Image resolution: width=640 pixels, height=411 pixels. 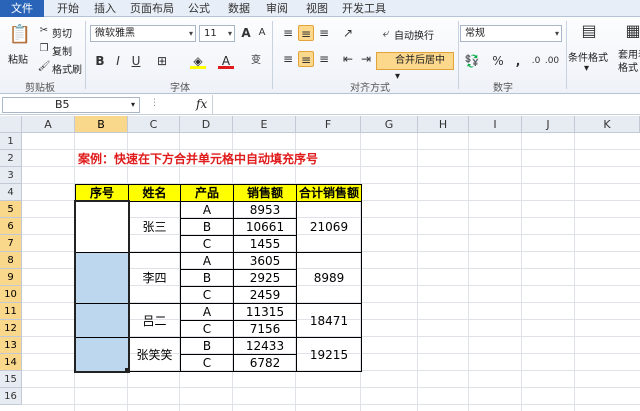 I want to click on tab-view: 视图, so click(x=317, y=8).